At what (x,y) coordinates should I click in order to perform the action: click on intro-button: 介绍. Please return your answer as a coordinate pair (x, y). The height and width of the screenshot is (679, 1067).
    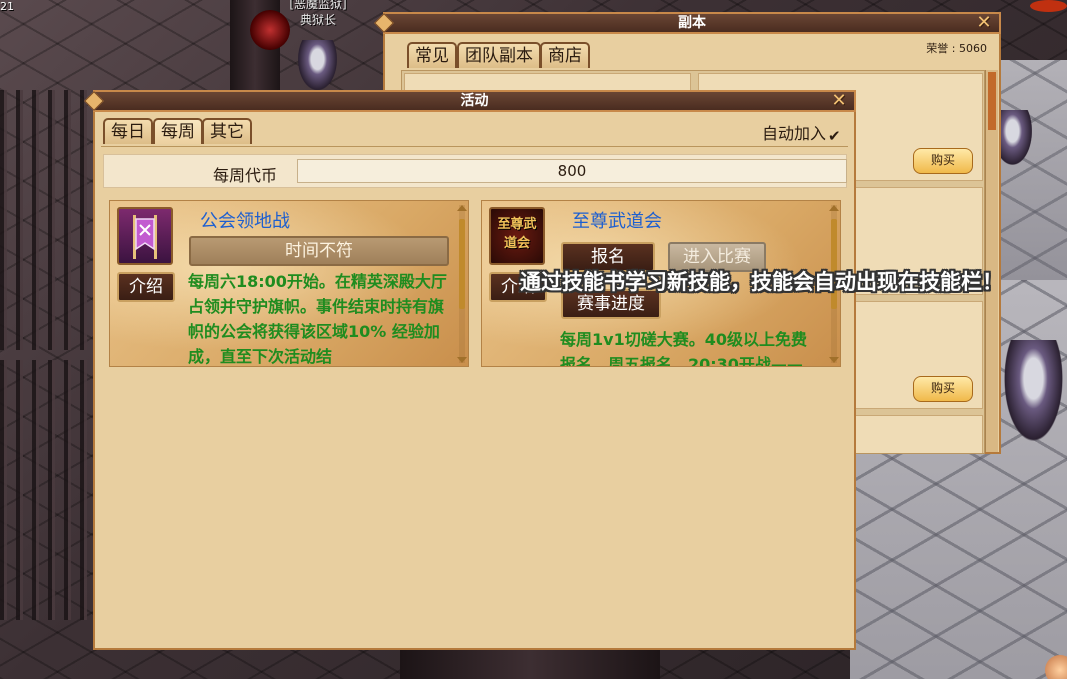
    Looking at the image, I should click on (146, 287).